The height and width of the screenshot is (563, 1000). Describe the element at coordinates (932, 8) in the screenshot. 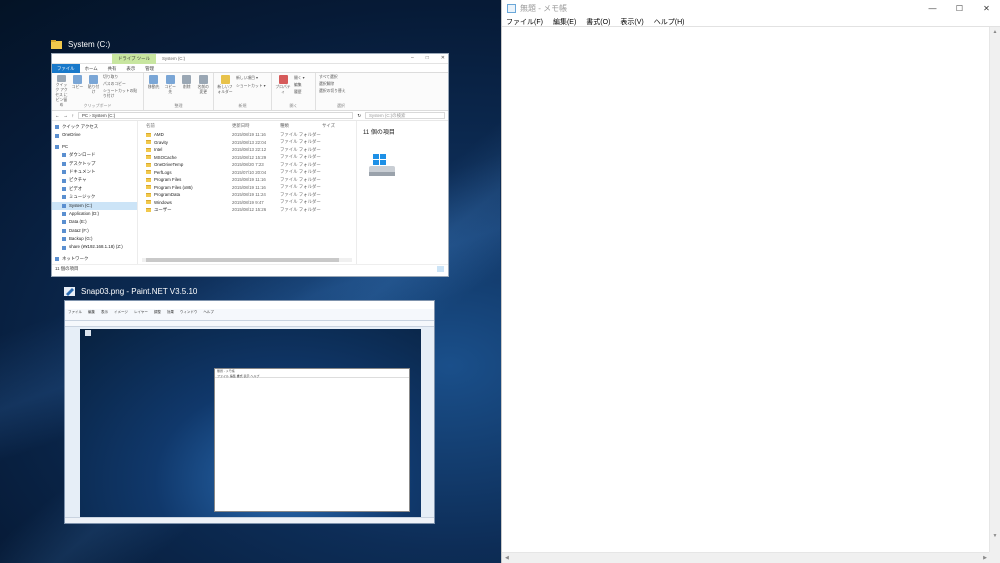

I see `minimize-button: —` at that location.